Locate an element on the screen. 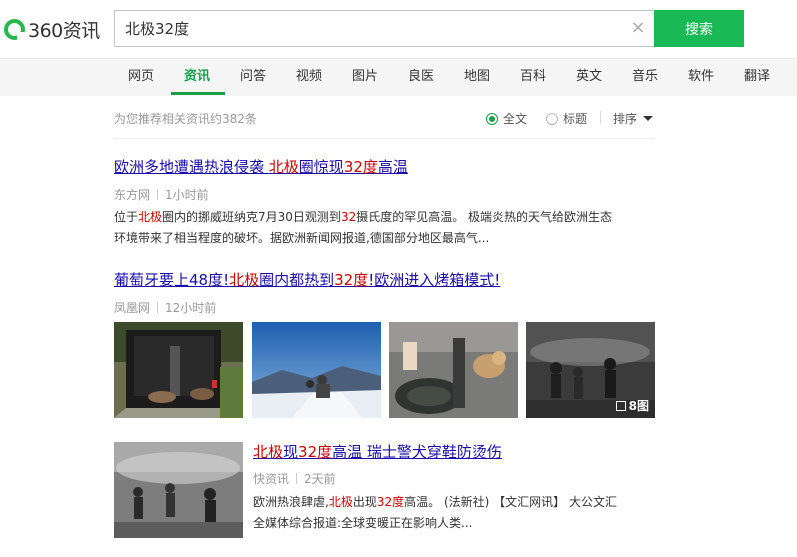 The width and height of the screenshot is (797, 557). result-title: 欧洲多地遭遇热浪侵袭 北极圈惊现32度高温 is located at coordinates (261, 166).